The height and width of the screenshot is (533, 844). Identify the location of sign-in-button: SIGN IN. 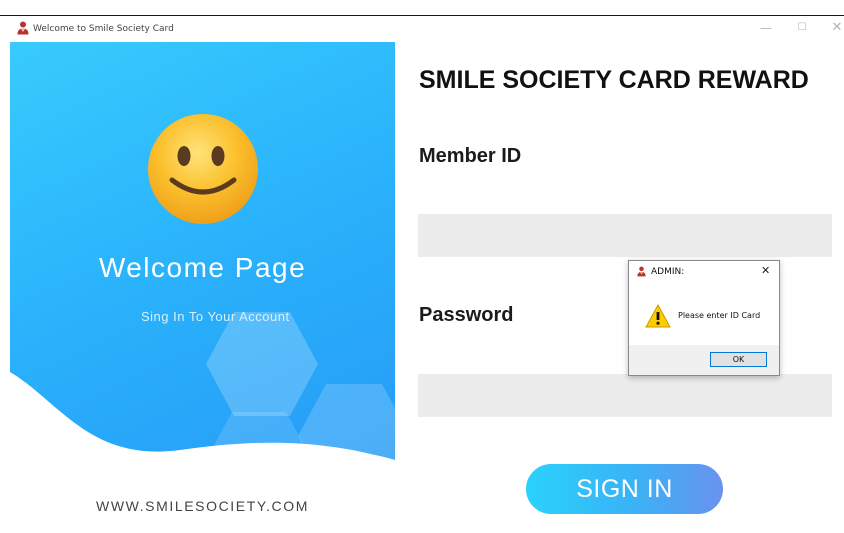
(624, 489).